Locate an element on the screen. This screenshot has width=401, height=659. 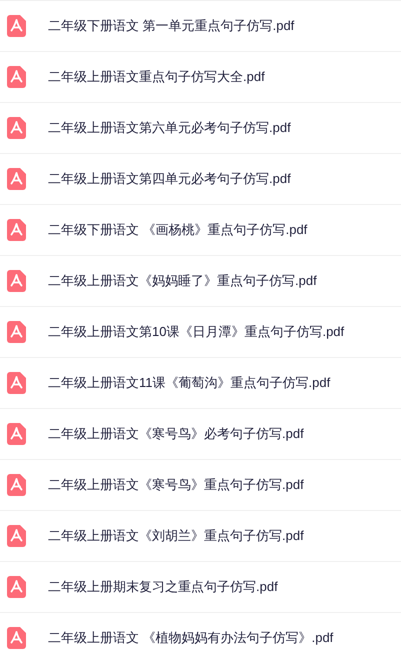
file-name: 二年级上册语文《寒号鸟》必考句子仿写.pdf is located at coordinates (176, 434).